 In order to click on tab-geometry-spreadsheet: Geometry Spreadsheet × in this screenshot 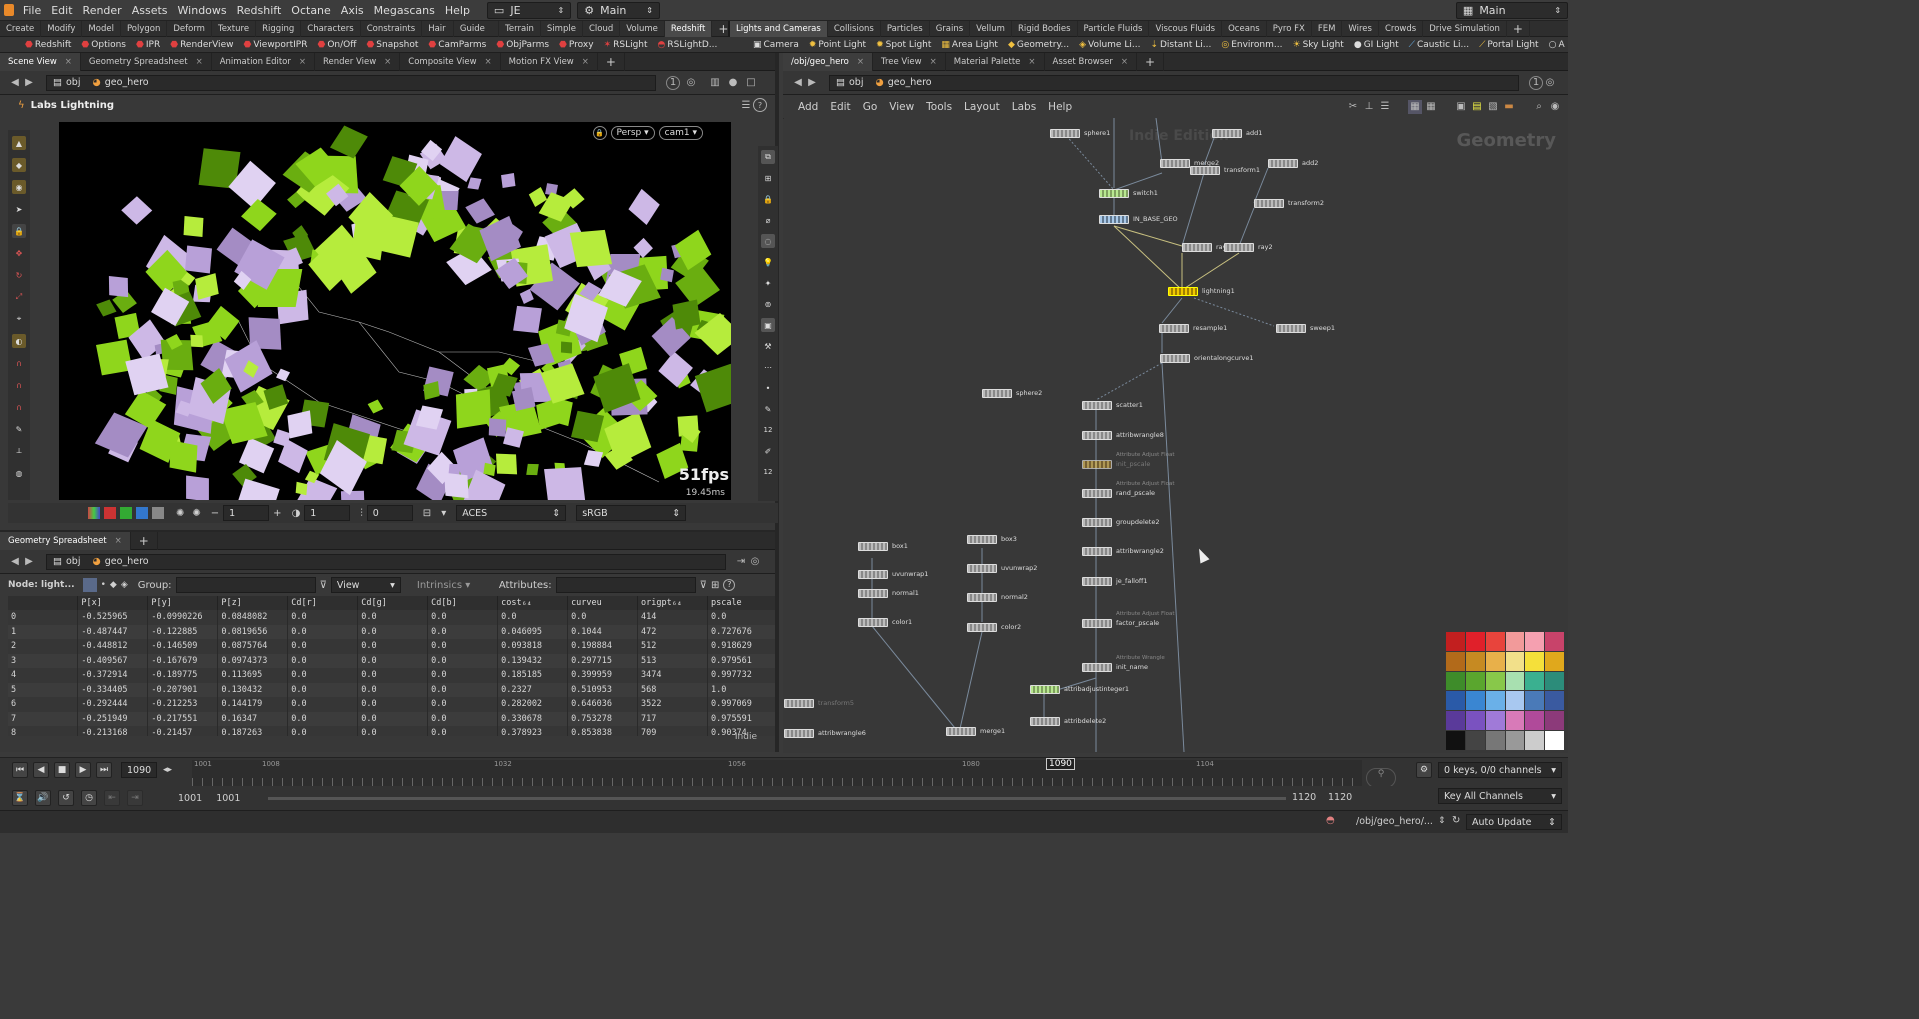, I will do `click(146, 61)`.